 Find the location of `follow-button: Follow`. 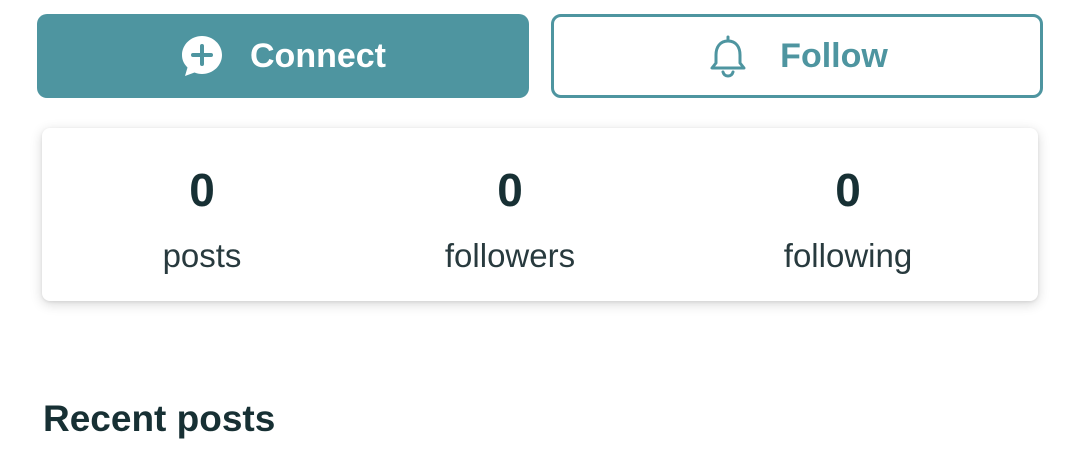

follow-button: Follow is located at coordinates (797, 56).